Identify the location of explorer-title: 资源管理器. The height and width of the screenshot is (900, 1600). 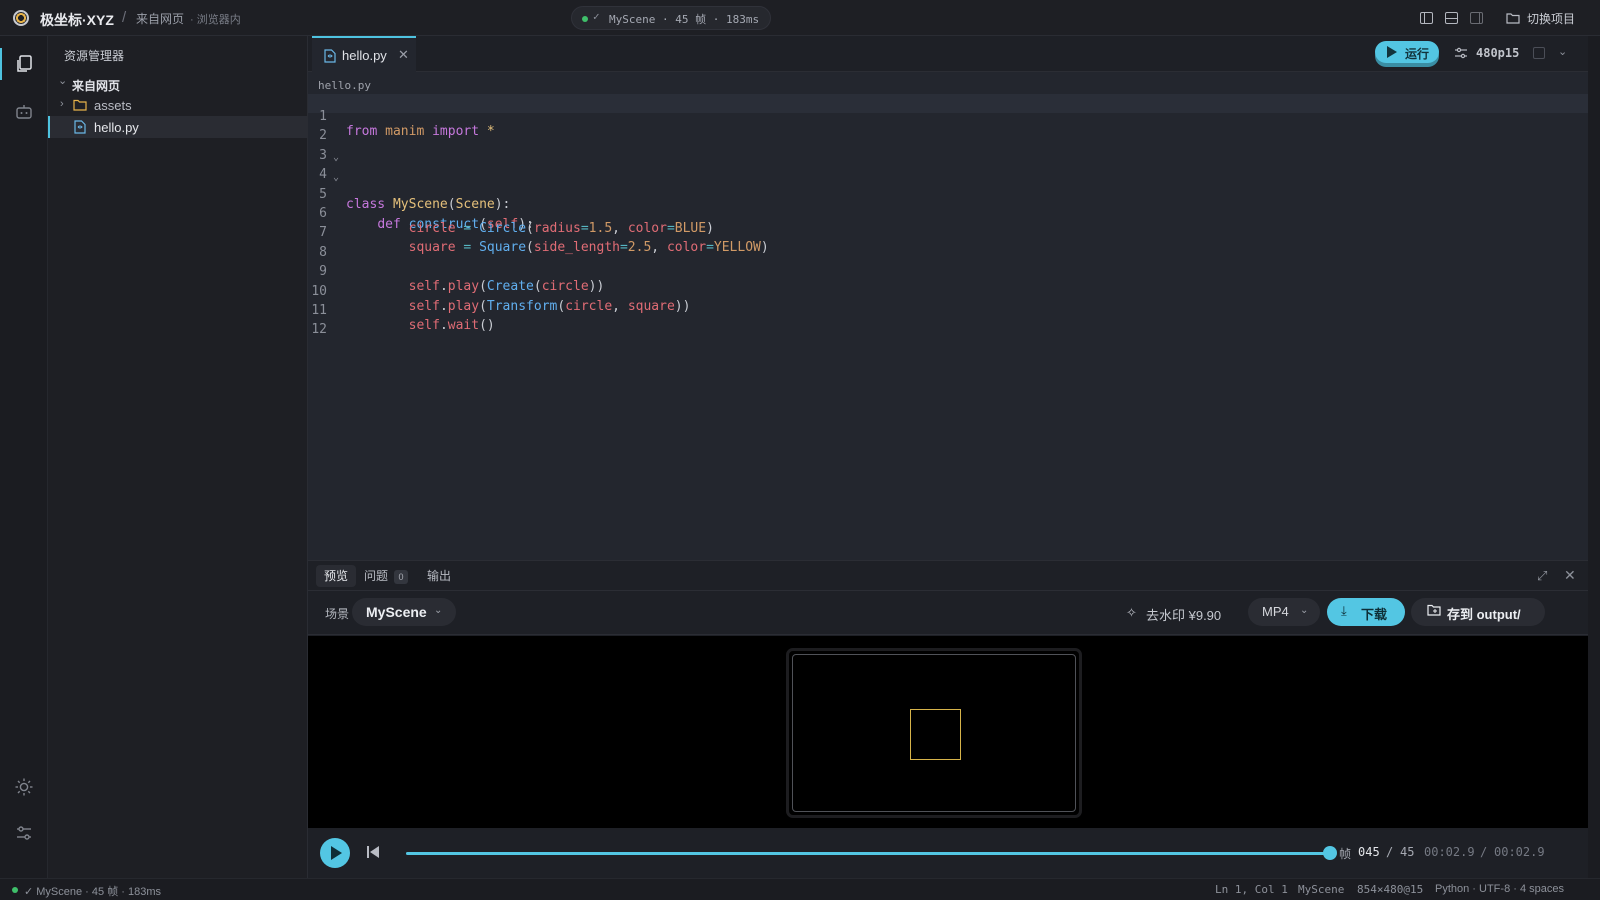
(94, 56).